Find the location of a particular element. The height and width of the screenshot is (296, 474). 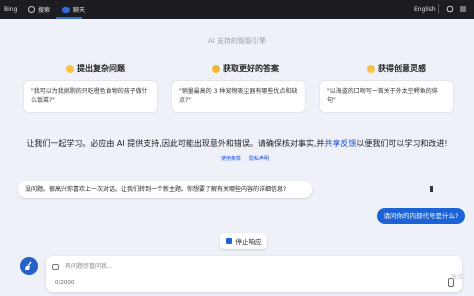

card-title-better: 获取更好的答案 is located at coordinates (245, 68).